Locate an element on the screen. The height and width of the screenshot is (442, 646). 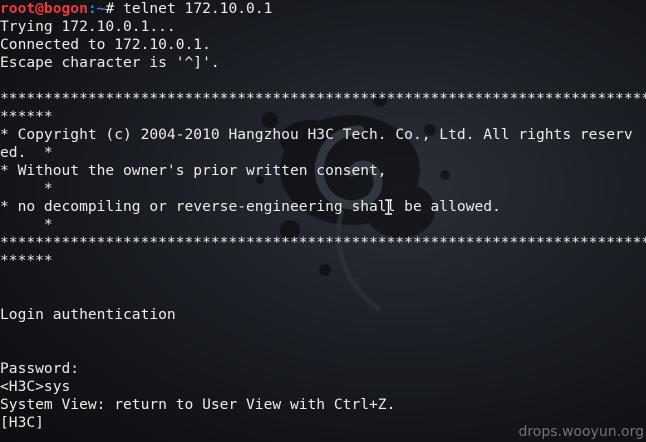
banner-consent-wrap: * is located at coordinates (26, 188).